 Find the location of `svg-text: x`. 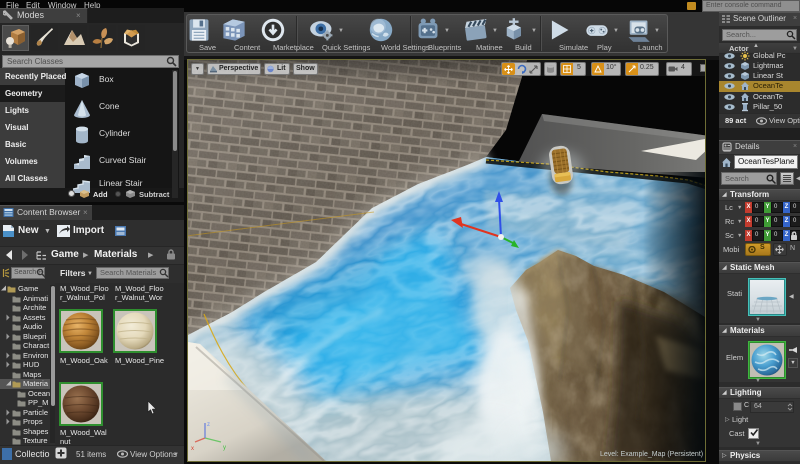

svg-text: x is located at coordinates (192, 449).